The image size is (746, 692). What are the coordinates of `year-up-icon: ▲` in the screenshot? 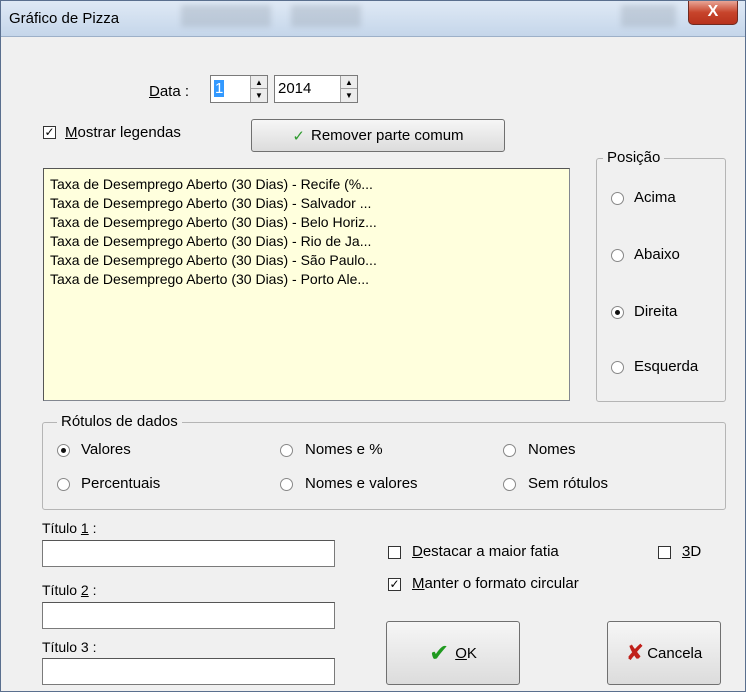 It's located at (349, 82).